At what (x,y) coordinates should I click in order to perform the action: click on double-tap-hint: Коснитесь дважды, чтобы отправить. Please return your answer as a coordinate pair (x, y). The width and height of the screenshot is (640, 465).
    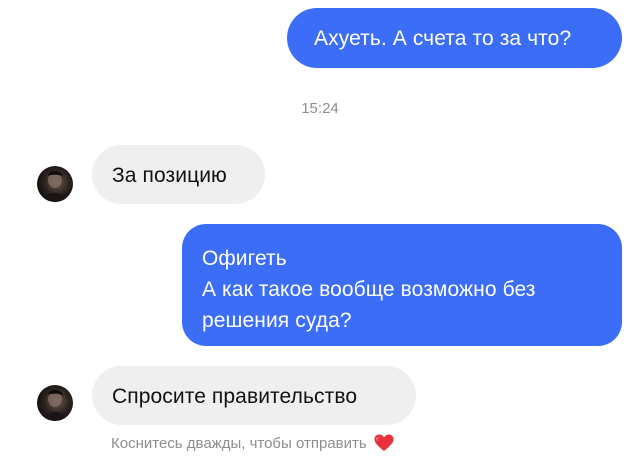
    Looking at the image, I should click on (252, 443).